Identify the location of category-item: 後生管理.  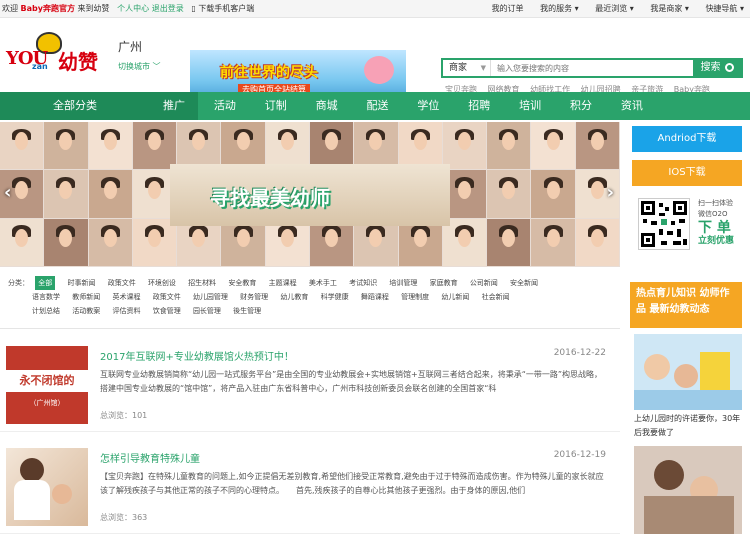
(247, 311).